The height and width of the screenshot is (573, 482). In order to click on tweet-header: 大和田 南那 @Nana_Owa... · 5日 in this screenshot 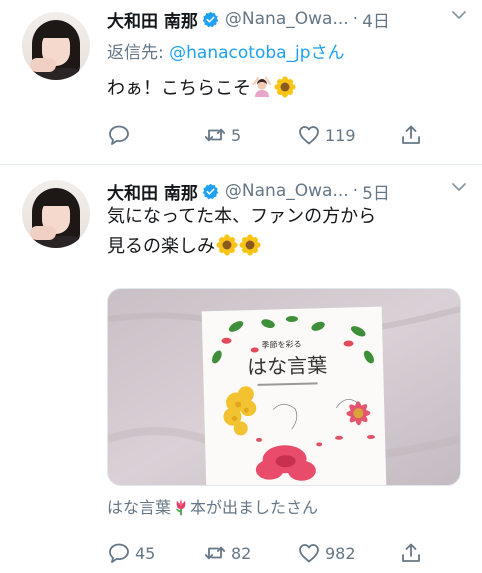, I will do `click(248, 191)`.